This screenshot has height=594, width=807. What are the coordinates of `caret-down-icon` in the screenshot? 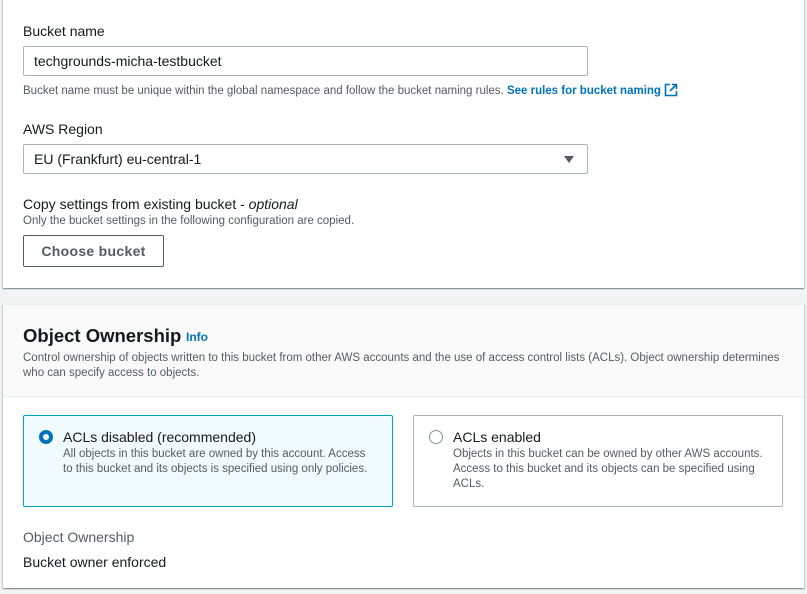 It's located at (569, 159).